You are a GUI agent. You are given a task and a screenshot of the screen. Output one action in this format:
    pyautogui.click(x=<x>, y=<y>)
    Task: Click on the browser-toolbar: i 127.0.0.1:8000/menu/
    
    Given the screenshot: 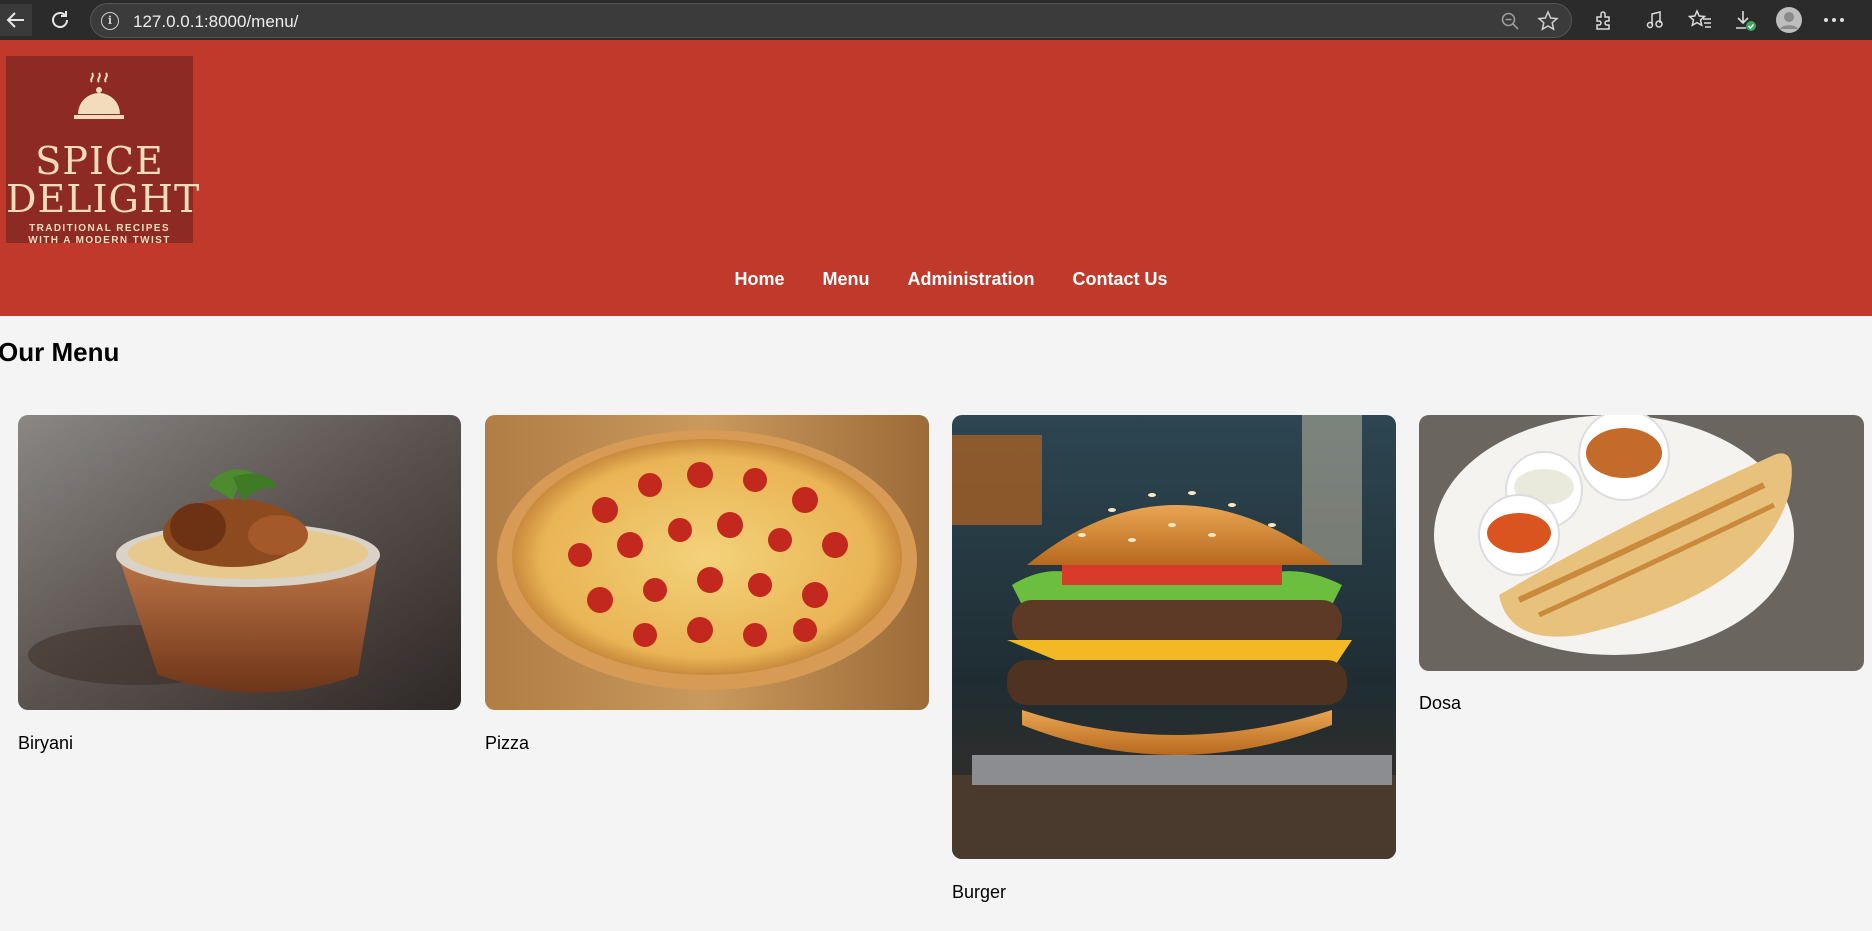 What is the action you would take?
    pyautogui.click(x=936, y=20)
    